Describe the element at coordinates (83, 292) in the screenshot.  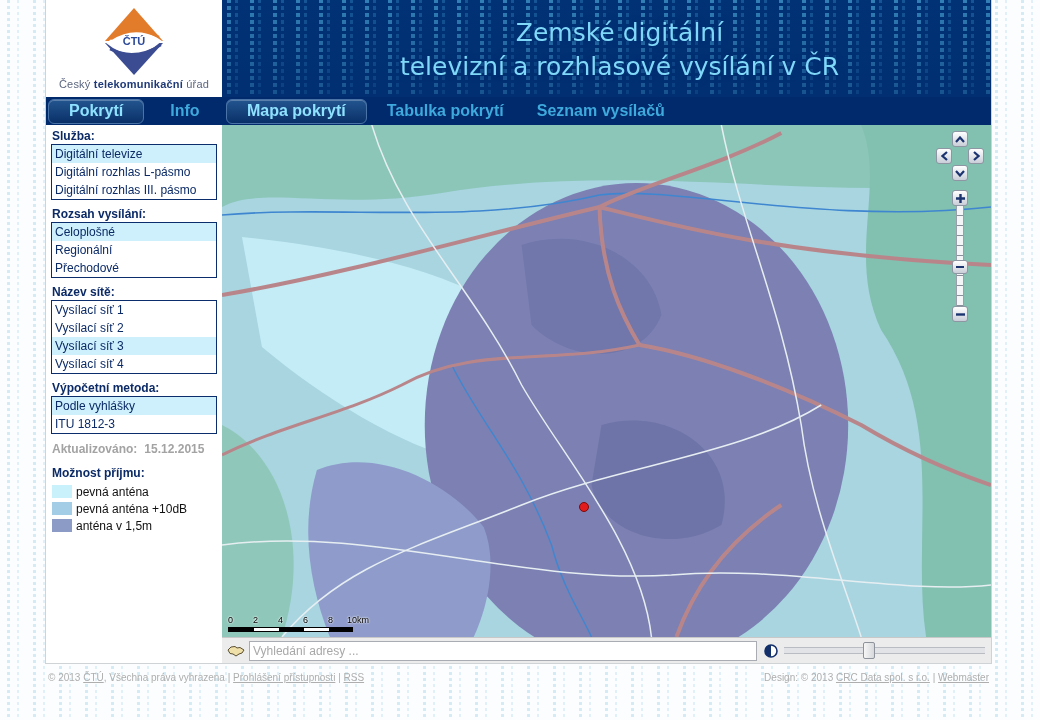
I see `filter-title: Název sítě:` at that location.